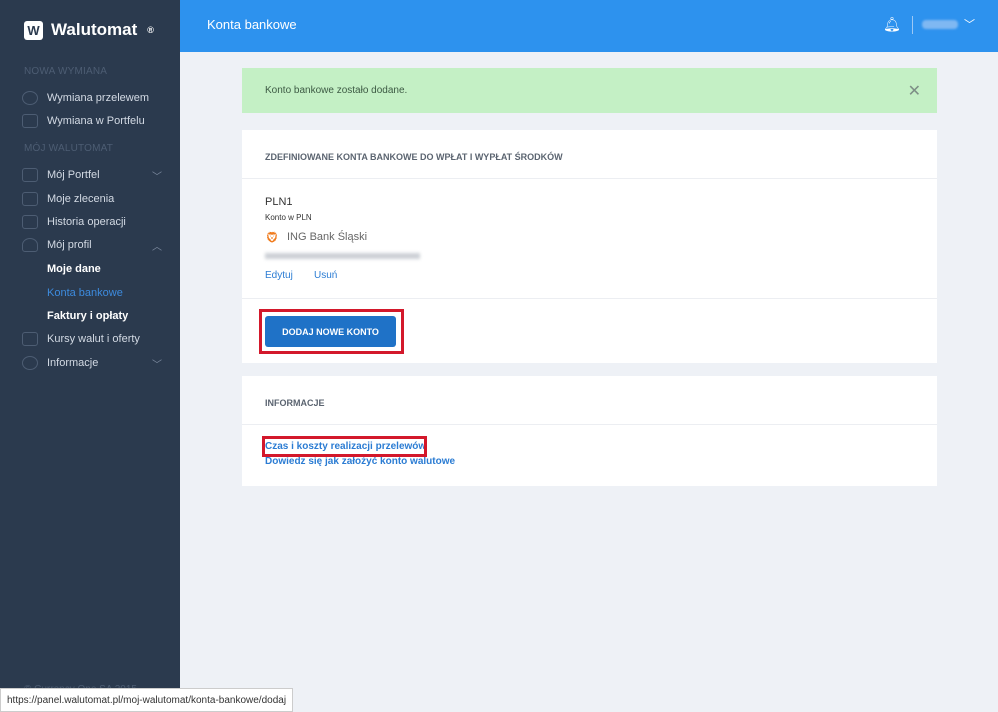 Image resolution: width=998 pixels, height=712 pixels. What do you see at coordinates (325, 275) in the screenshot?
I see `delete-link: Usuń` at bounding box center [325, 275].